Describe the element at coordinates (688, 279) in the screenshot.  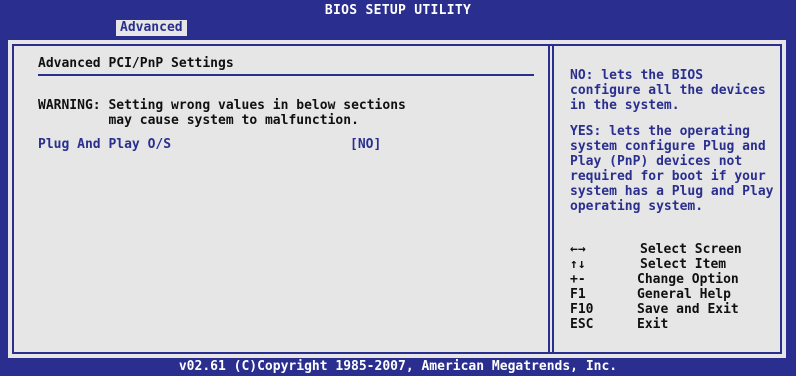
I see `key-desc: Change Option` at that location.